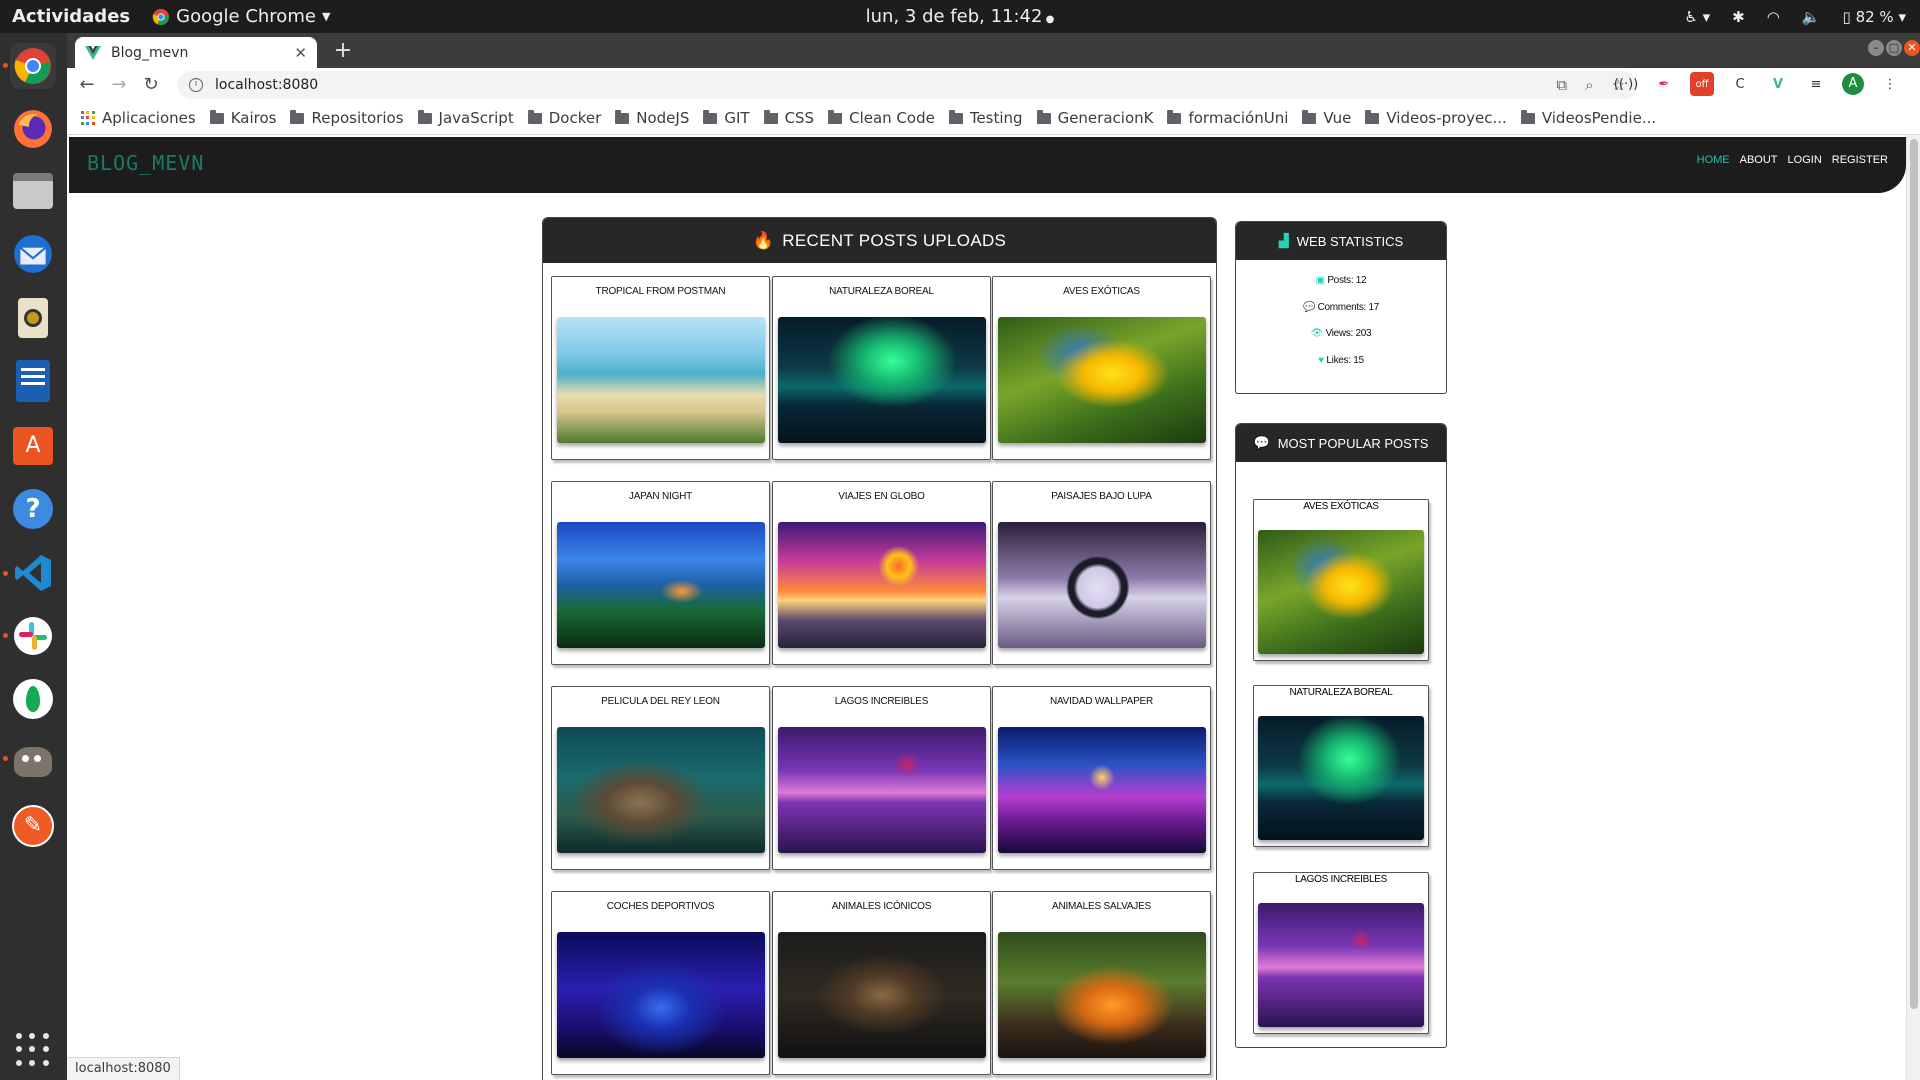  What do you see at coordinates (343, 51) in the screenshot?
I see `new-tab-button: +` at bounding box center [343, 51].